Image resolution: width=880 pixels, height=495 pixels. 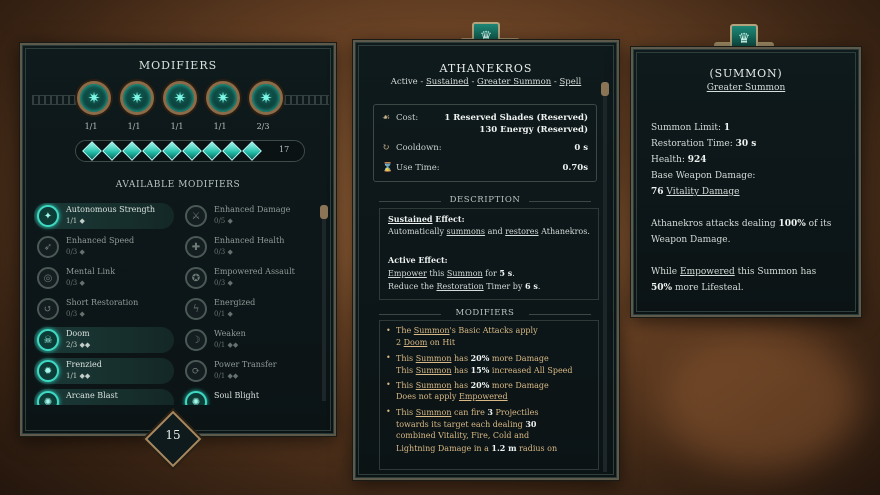 What do you see at coordinates (104, 216) in the screenshot?
I see `modifier-autonomous-strength: ✦ Autonomous Strength 1/1 ◆` at bounding box center [104, 216].